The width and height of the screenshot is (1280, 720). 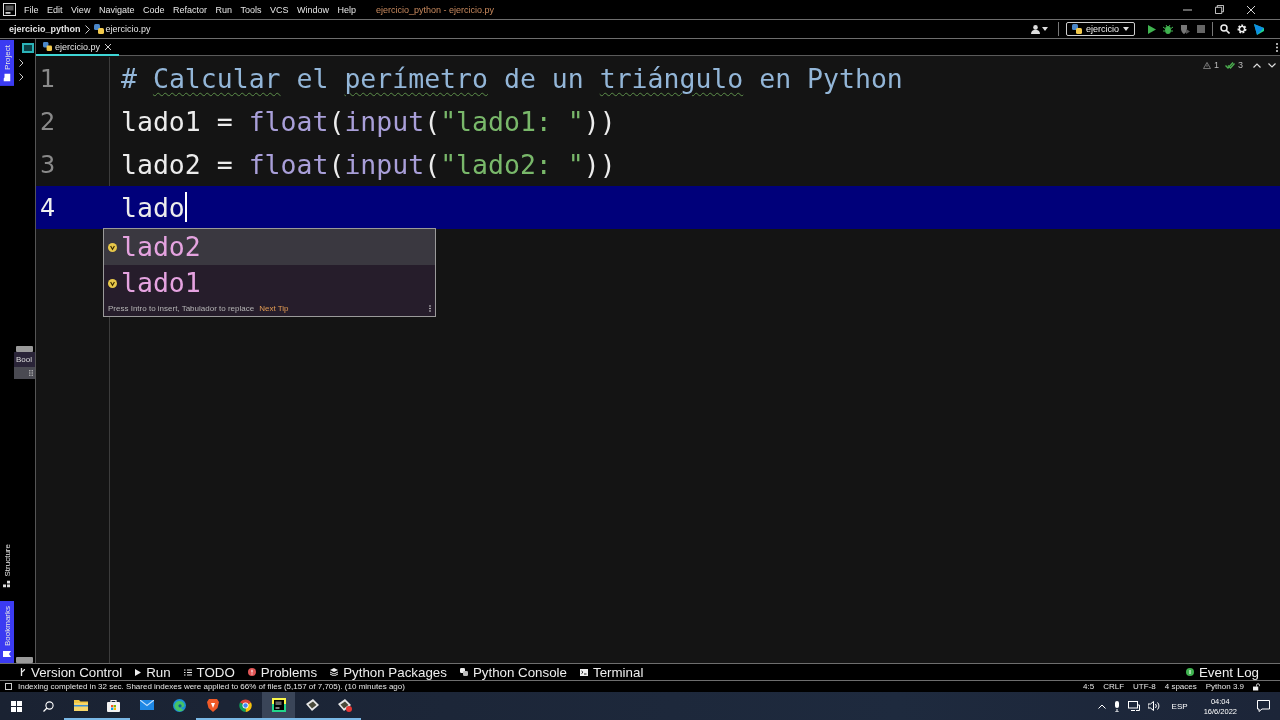 What do you see at coordinates (223, 9) in the screenshot?
I see `menu-item: Run` at bounding box center [223, 9].